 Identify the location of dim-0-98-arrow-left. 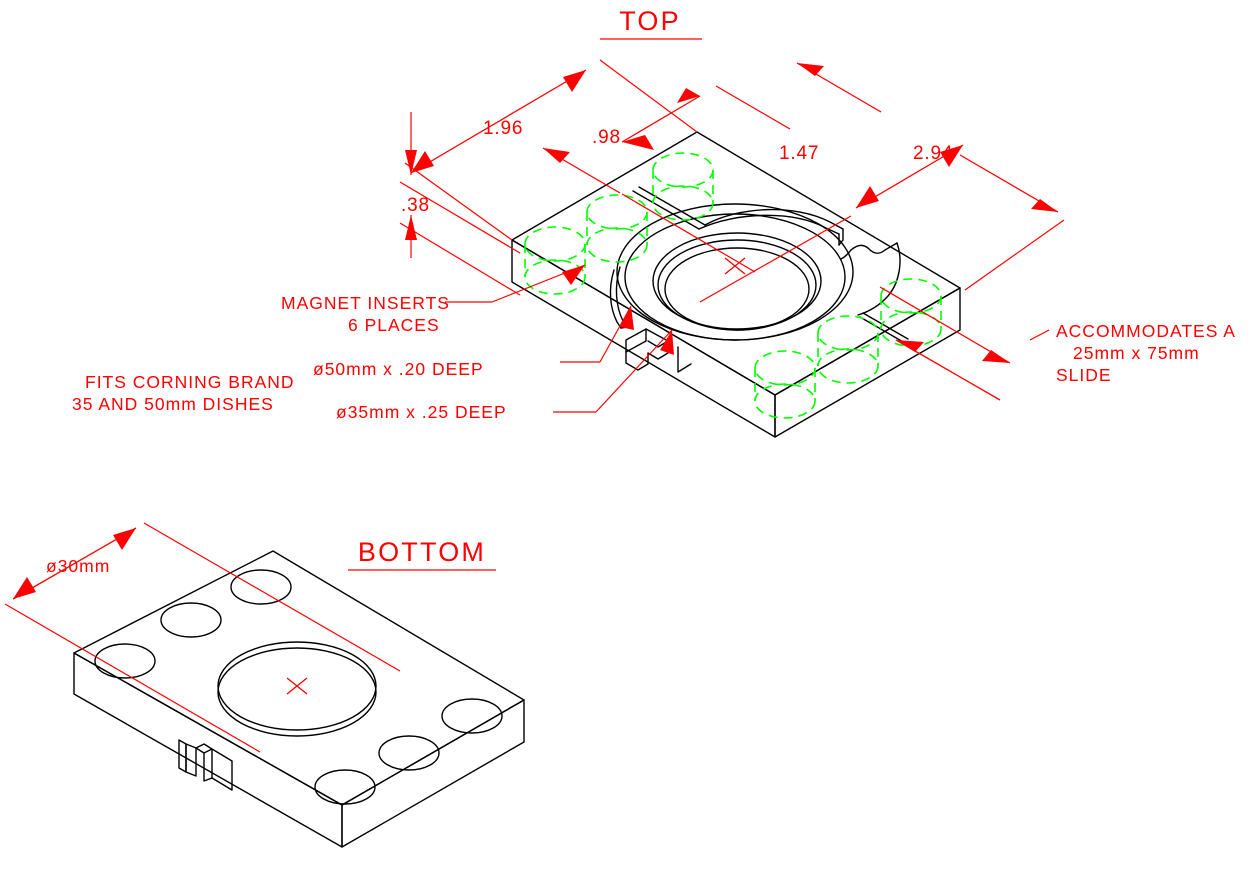
(638, 142).